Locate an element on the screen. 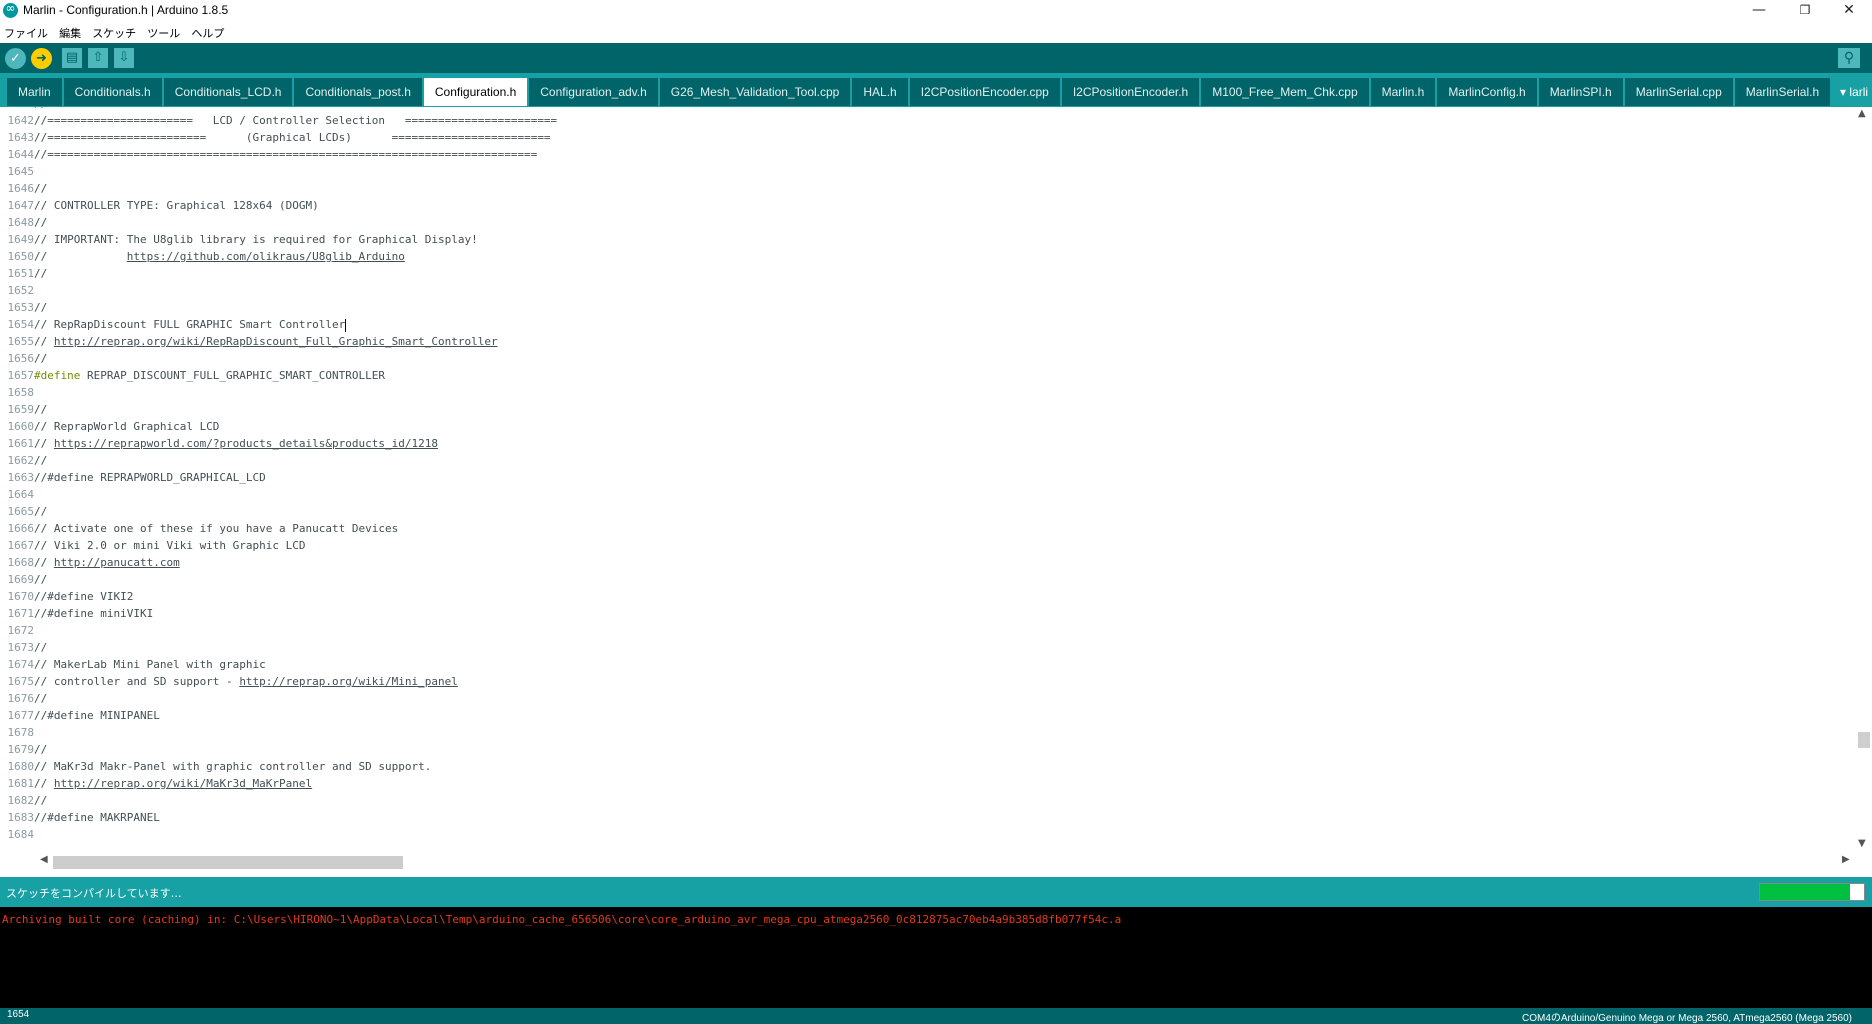  tab-g26-mesh-validation-tool-cpp: G26_Mesh_Validation_Tool.cpp is located at coordinates (755, 92).